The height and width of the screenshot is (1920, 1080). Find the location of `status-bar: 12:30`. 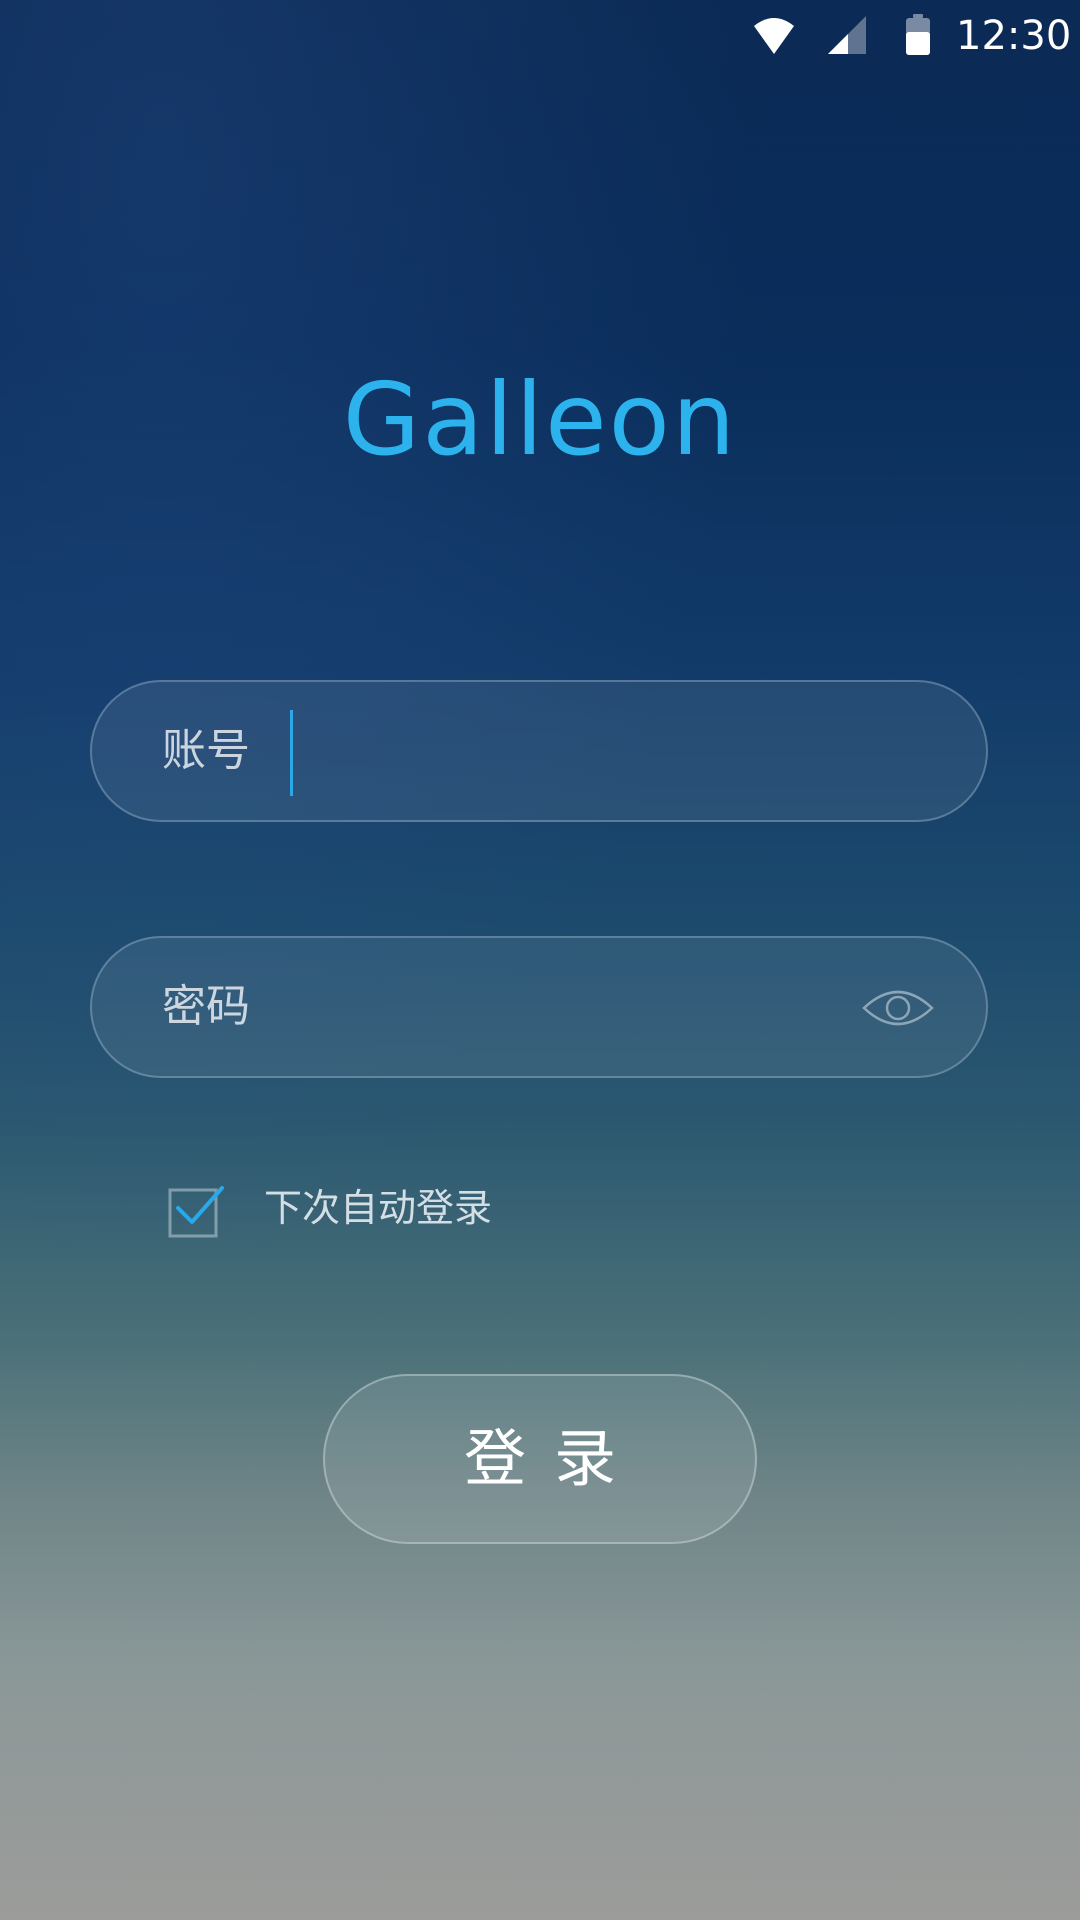

status-bar: 12:30 is located at coordinates (540, 36).